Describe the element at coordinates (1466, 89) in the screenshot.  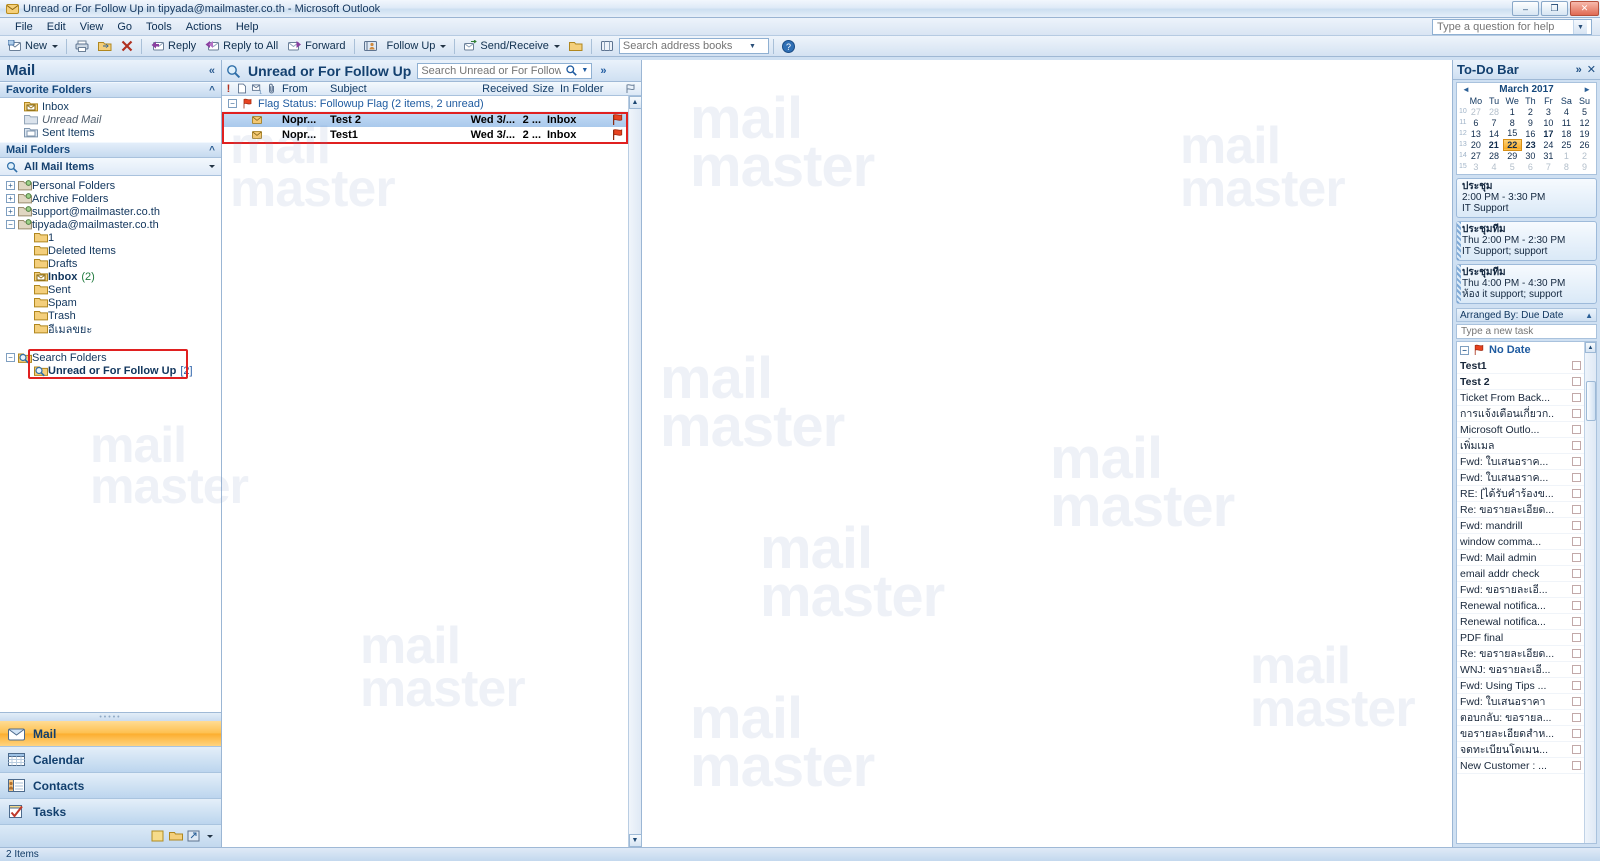
I see `prev-month-icon: ◄` at that location.